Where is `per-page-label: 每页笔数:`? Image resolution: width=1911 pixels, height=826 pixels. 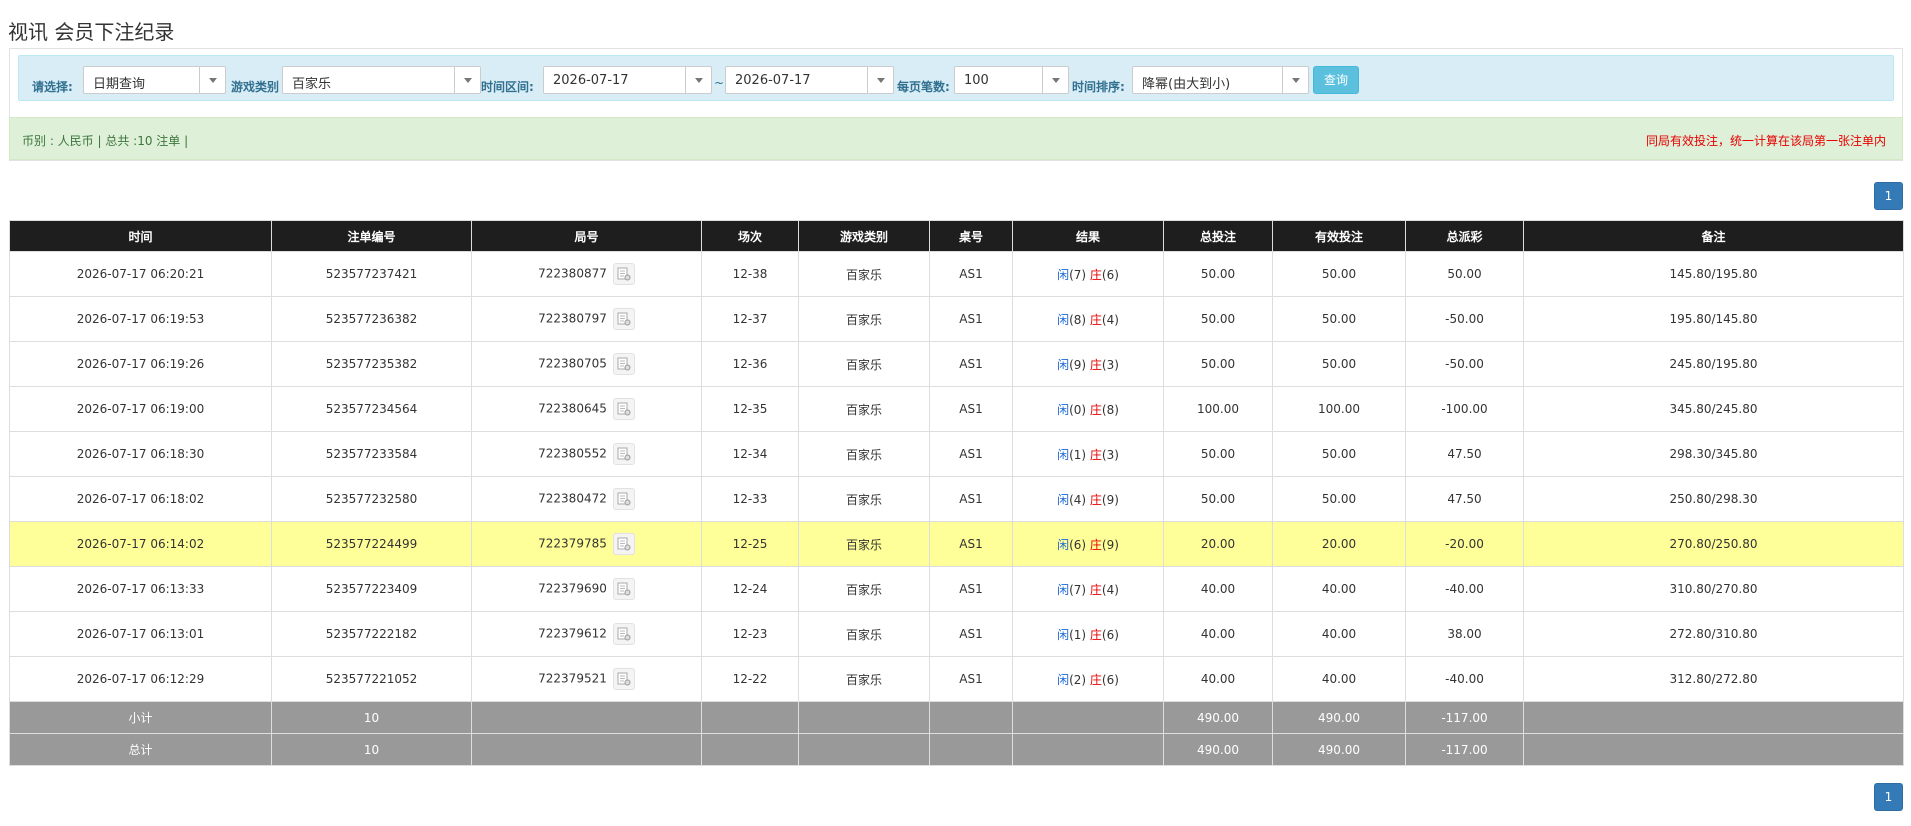 per-page-label: 每页笔数: is located at coordinates (923, 87).